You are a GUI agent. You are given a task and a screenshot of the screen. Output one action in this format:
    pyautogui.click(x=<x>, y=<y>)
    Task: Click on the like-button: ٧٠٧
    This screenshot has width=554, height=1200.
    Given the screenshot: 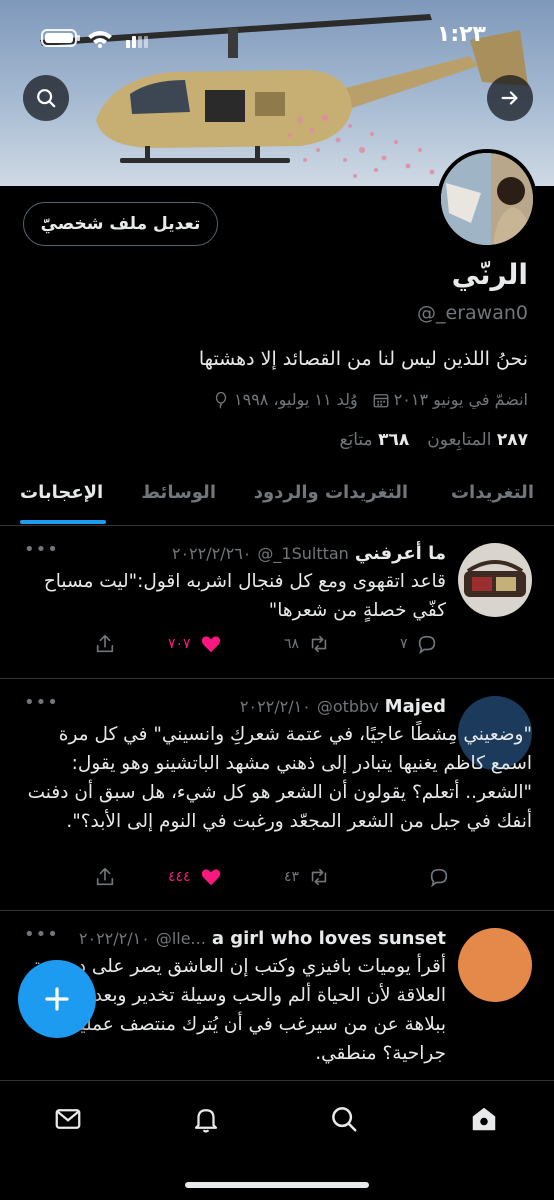 What is the action you would take?
    pyautogui.click(x=195, y=644)
    